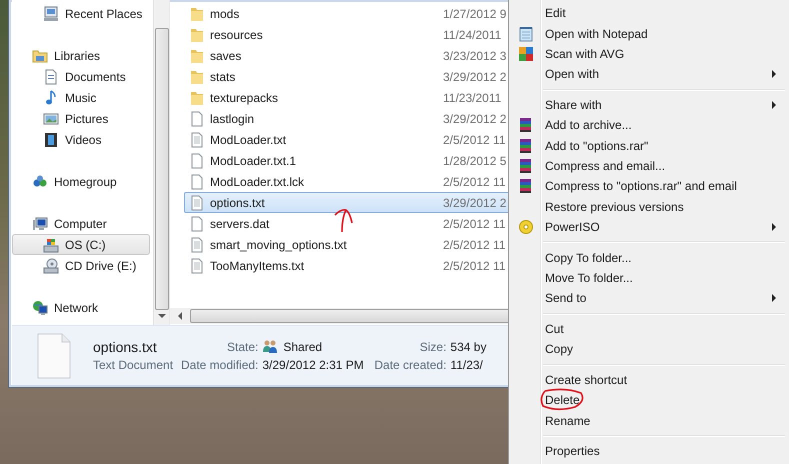 This screenshot has height=464, width=789. Describe the element at coordinates (223, 77) in the screenshot. I see `file-name: stats` at that location.